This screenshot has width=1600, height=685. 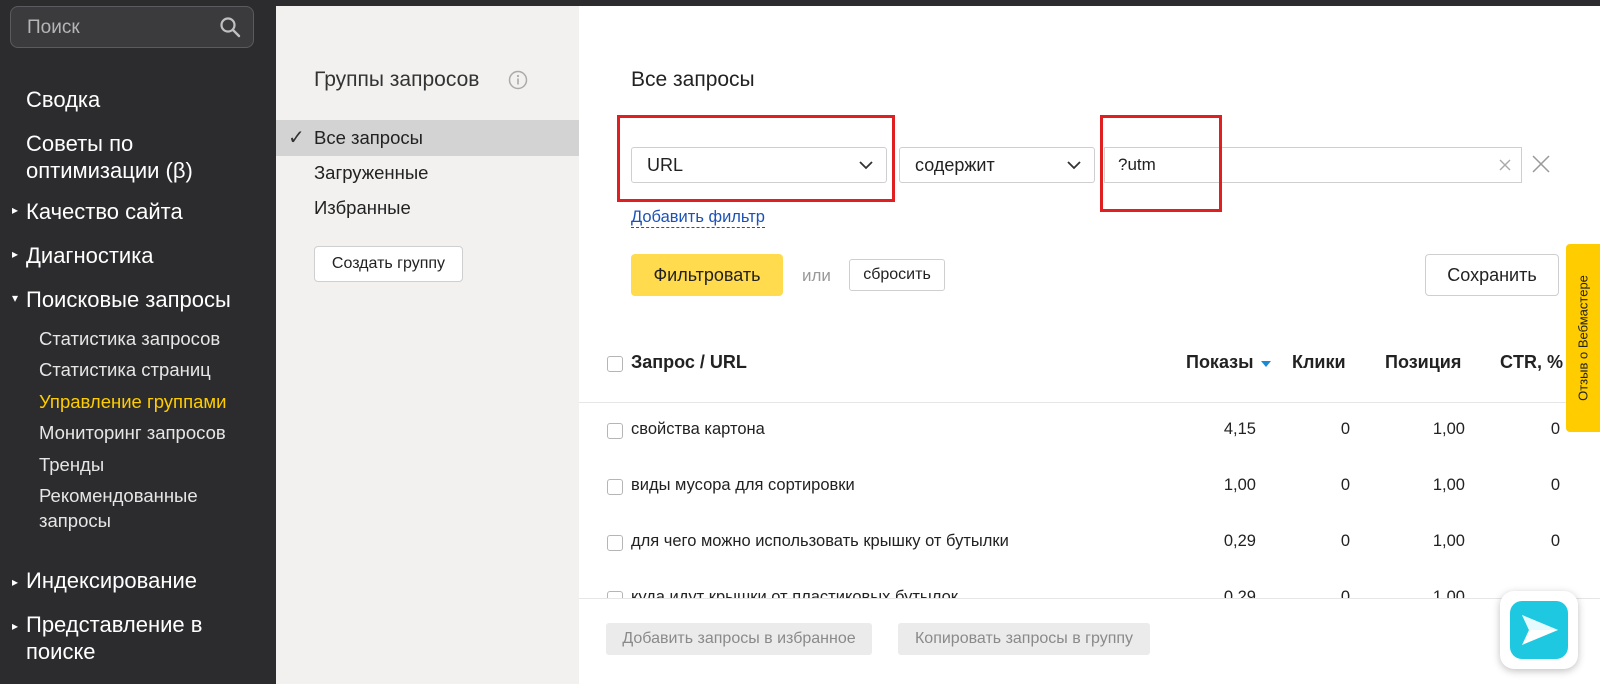 What do you see at coordinates (132, 401) in the screenshot?
I see `nav-sub-group-management: Управление группами` at bounding box center [132, 401].